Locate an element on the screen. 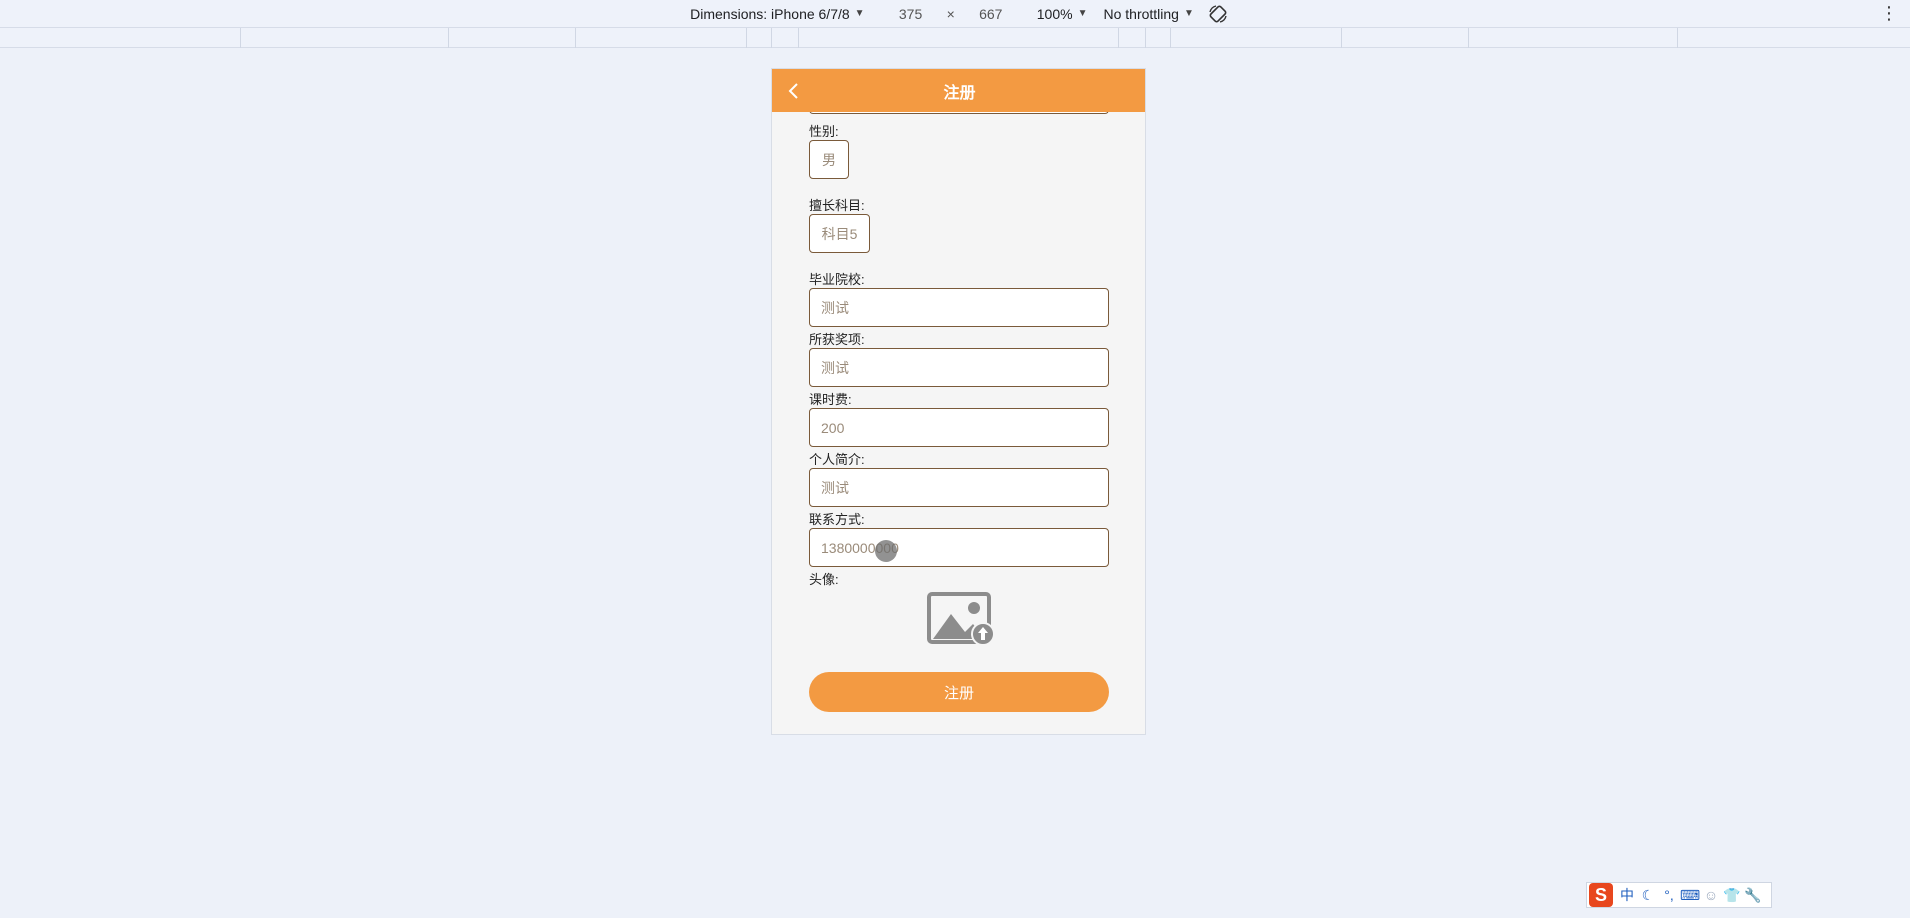 The width and height of the screenshot is (1910, 918). awards-label: 所获奖项: is located at coordinates (837, 339).